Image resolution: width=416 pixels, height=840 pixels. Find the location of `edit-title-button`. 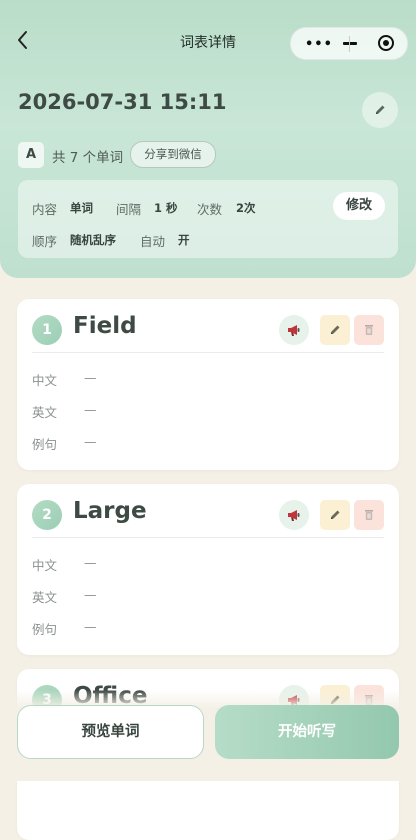

edit-title-button is located at coordinates (380, 110).